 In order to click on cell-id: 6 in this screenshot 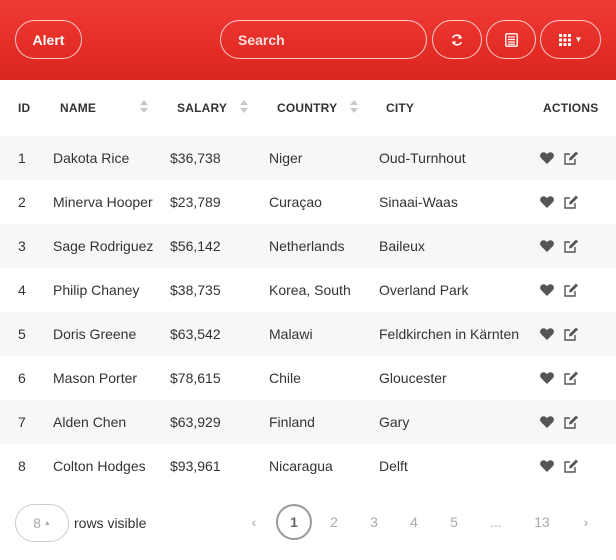, I will do `click(22, 378)`.